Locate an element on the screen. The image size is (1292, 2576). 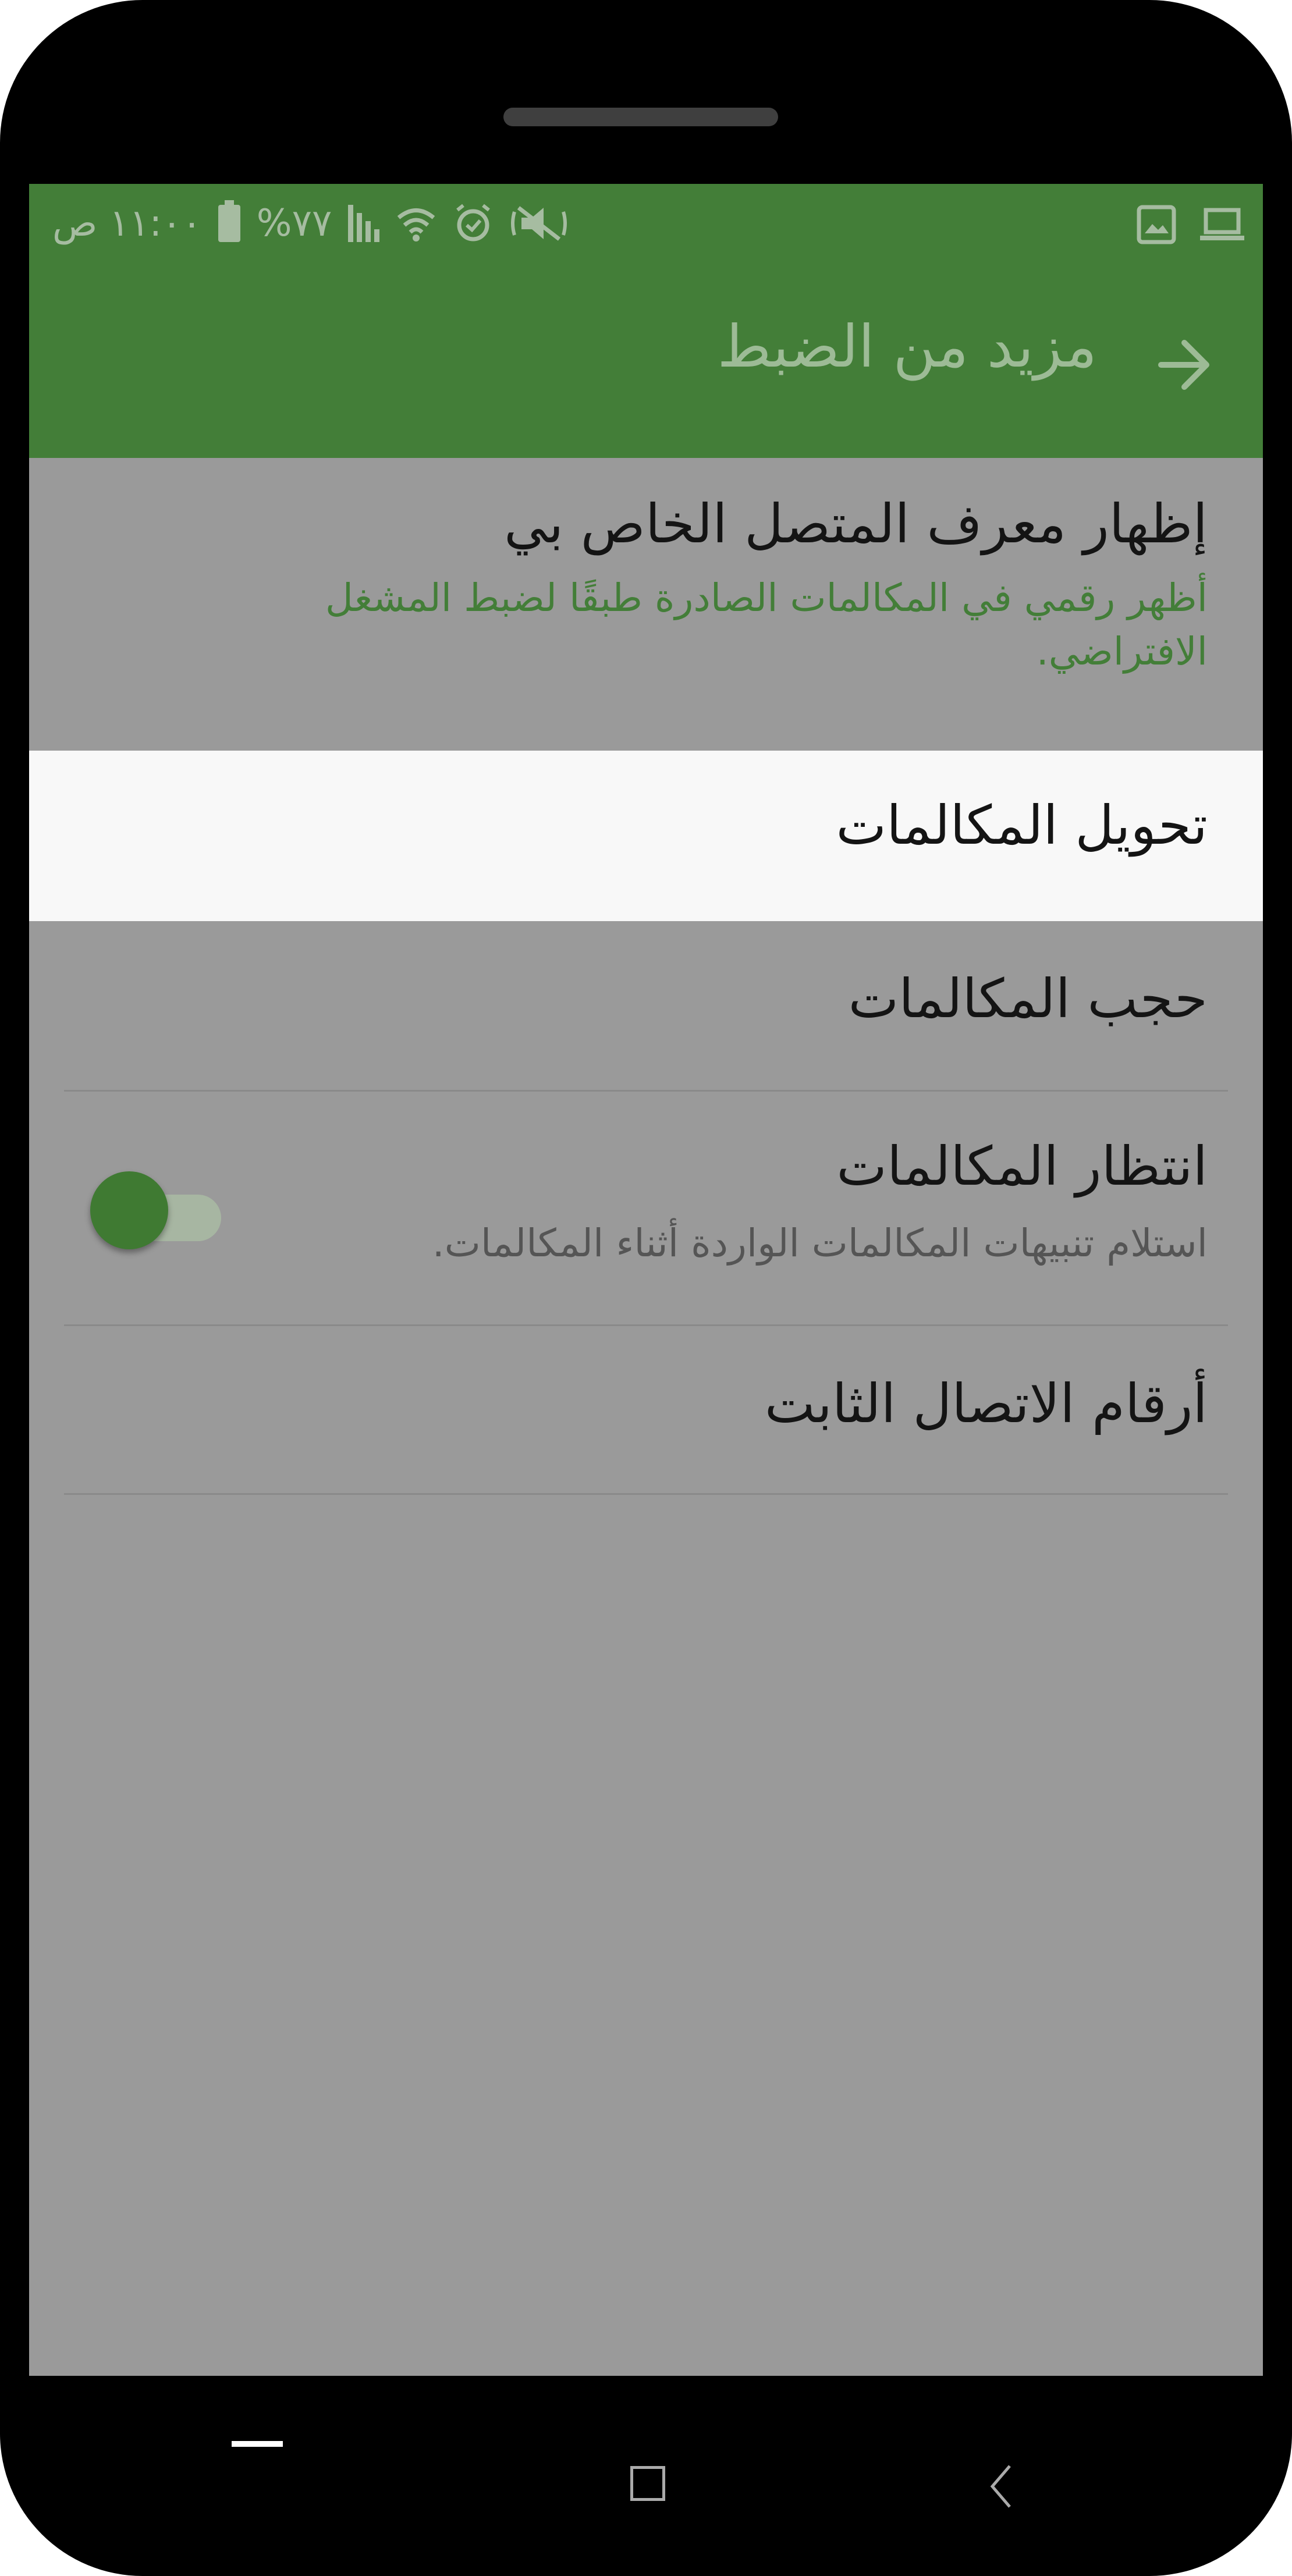
arrow-back-icon is located at coordinates (1184, 365).